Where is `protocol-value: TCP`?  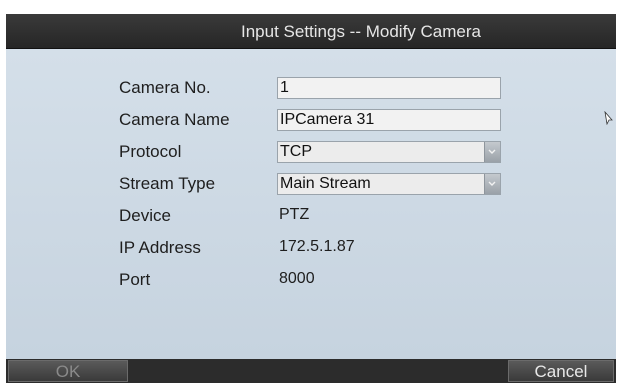
protocol-value: TCP is located at coordinates (296, 151).